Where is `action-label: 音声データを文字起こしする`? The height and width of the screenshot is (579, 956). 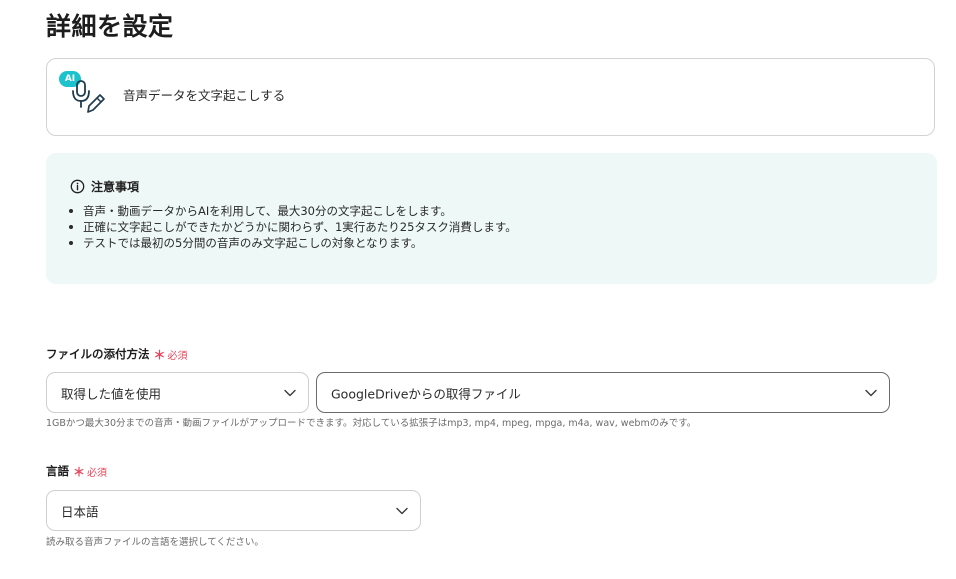 action-label: 音声データを文字起こしする is located at coordinates (204, 95).